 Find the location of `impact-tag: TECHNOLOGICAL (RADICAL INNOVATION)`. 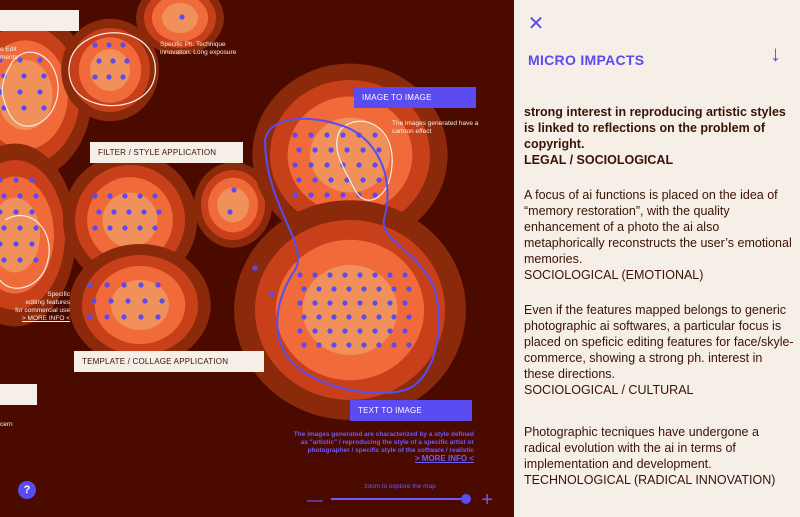

impact-tag: TECHNOLOGICAL (RADICAL INNOVATION) is located at coordinates (650, 480).